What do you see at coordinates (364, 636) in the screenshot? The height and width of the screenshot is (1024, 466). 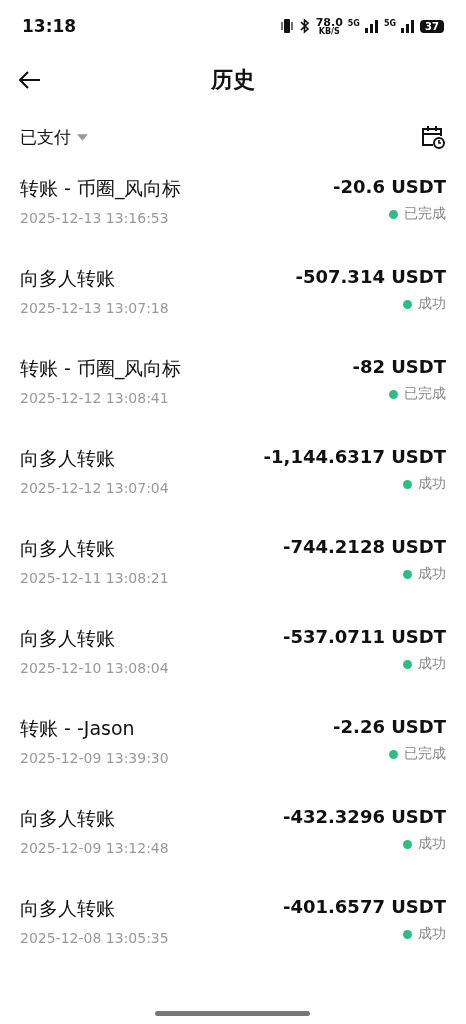 I see `transaction-amount: -537.0711 USDT` at bounding box center [364, 636].